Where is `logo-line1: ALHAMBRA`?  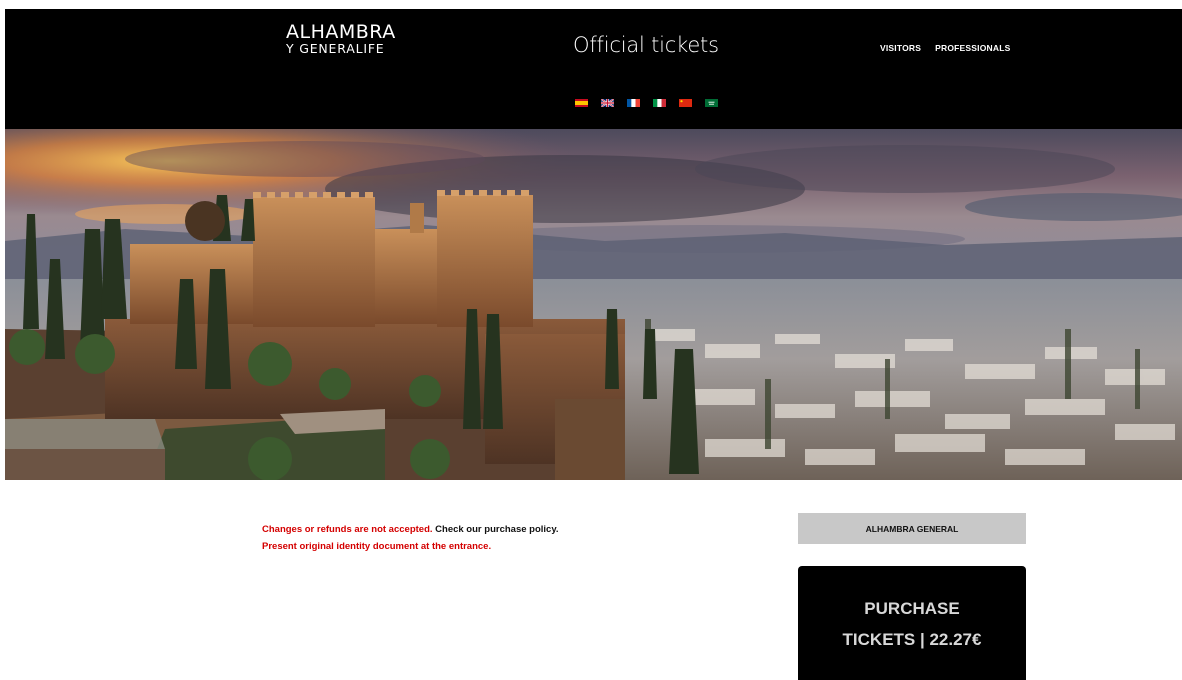
logo-line1: ALHAMBRA is located at coordinates (341, 32).